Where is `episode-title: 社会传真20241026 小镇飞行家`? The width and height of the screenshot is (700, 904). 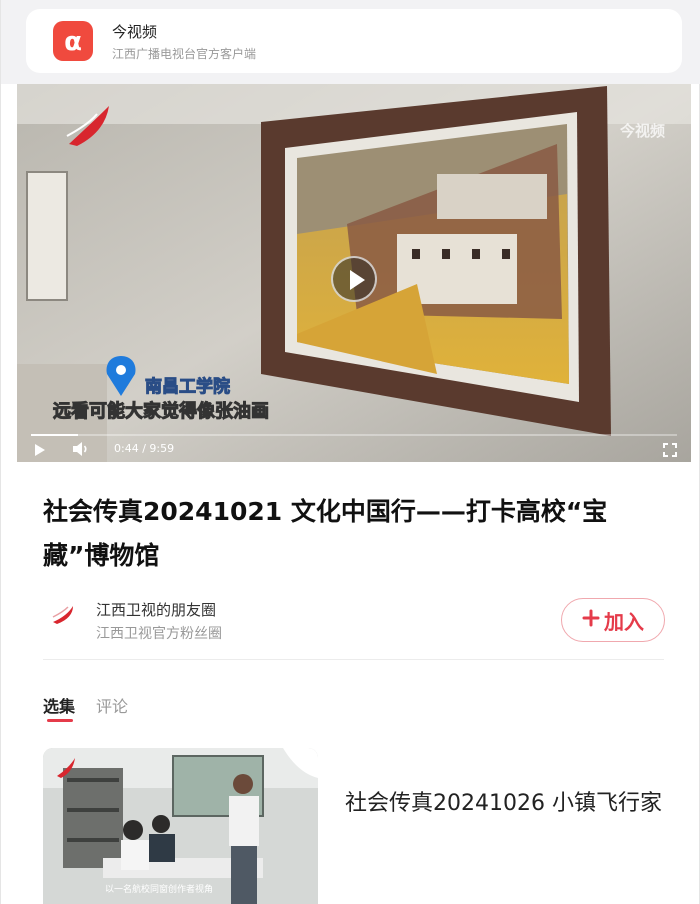 episode-title: 社会传真20241026 小镇飞行家 is located at coordinates (510, 804).